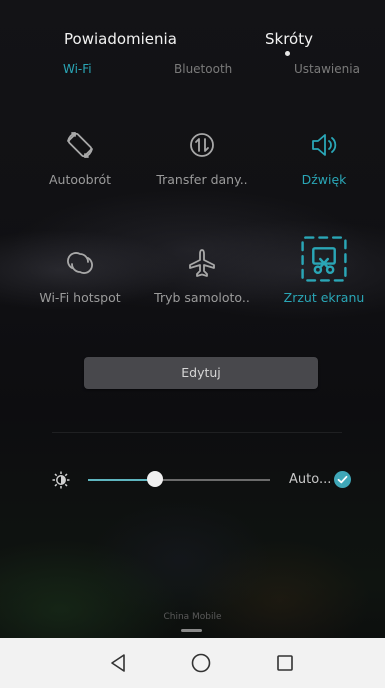 Image resolution: width=385 pixels, height=688 pixels. Describe the element at coordinates (324, 179) in the screenshot. I see `tile-label: Dźwięk` at that location.